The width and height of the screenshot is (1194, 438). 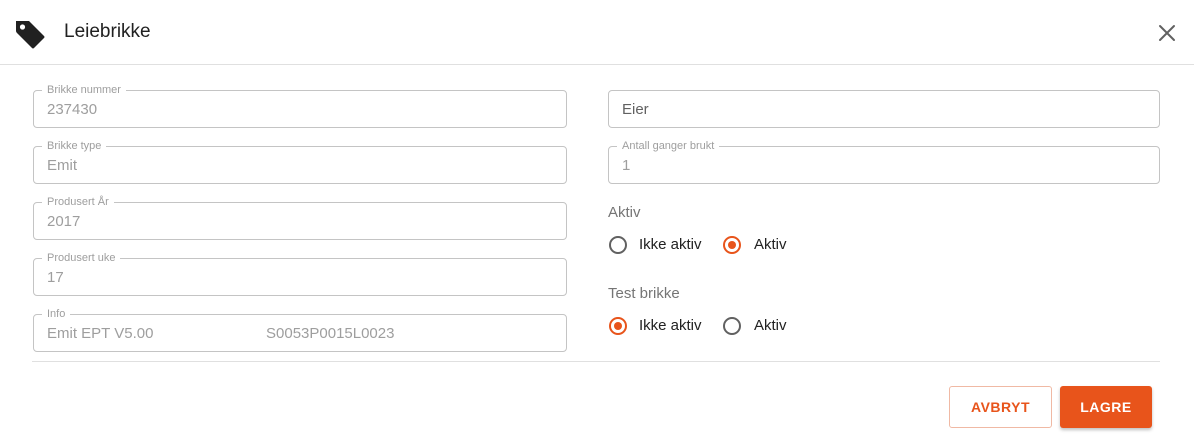 What do you see at coordinates (72, 109) in the screenshot?
I see `field-value: 237430` at bounding box center [72, 109].